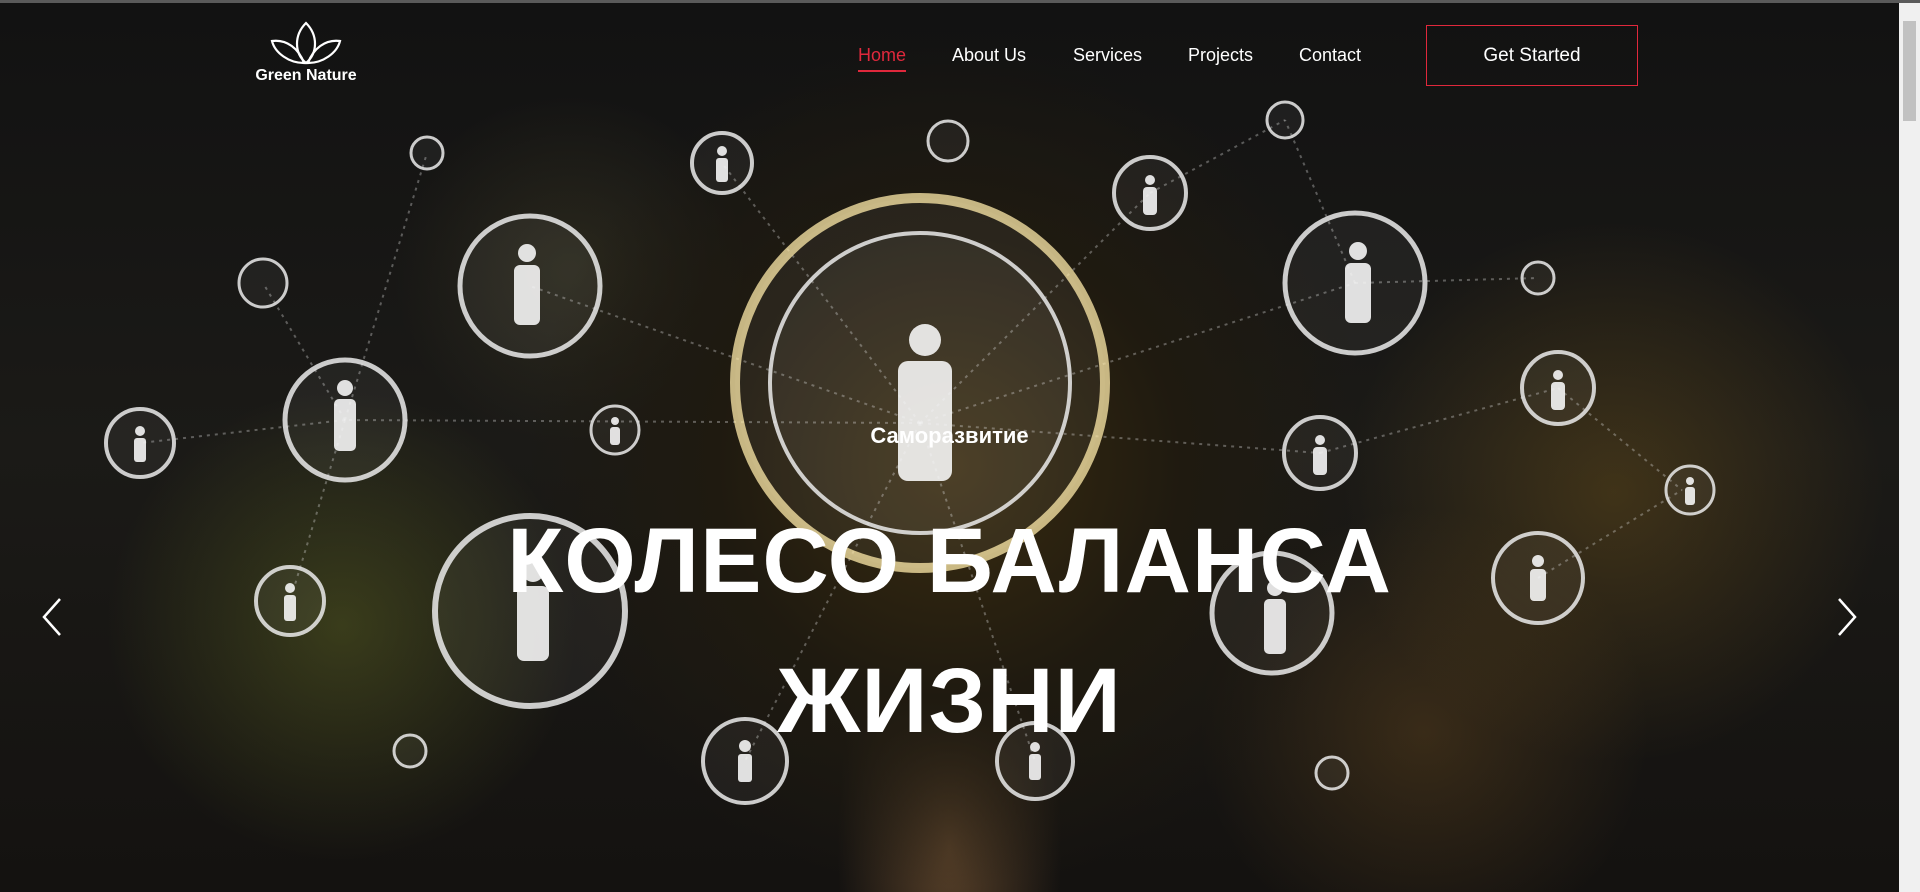  I want to click on lotus-leaf-icon, so click(306, 43).